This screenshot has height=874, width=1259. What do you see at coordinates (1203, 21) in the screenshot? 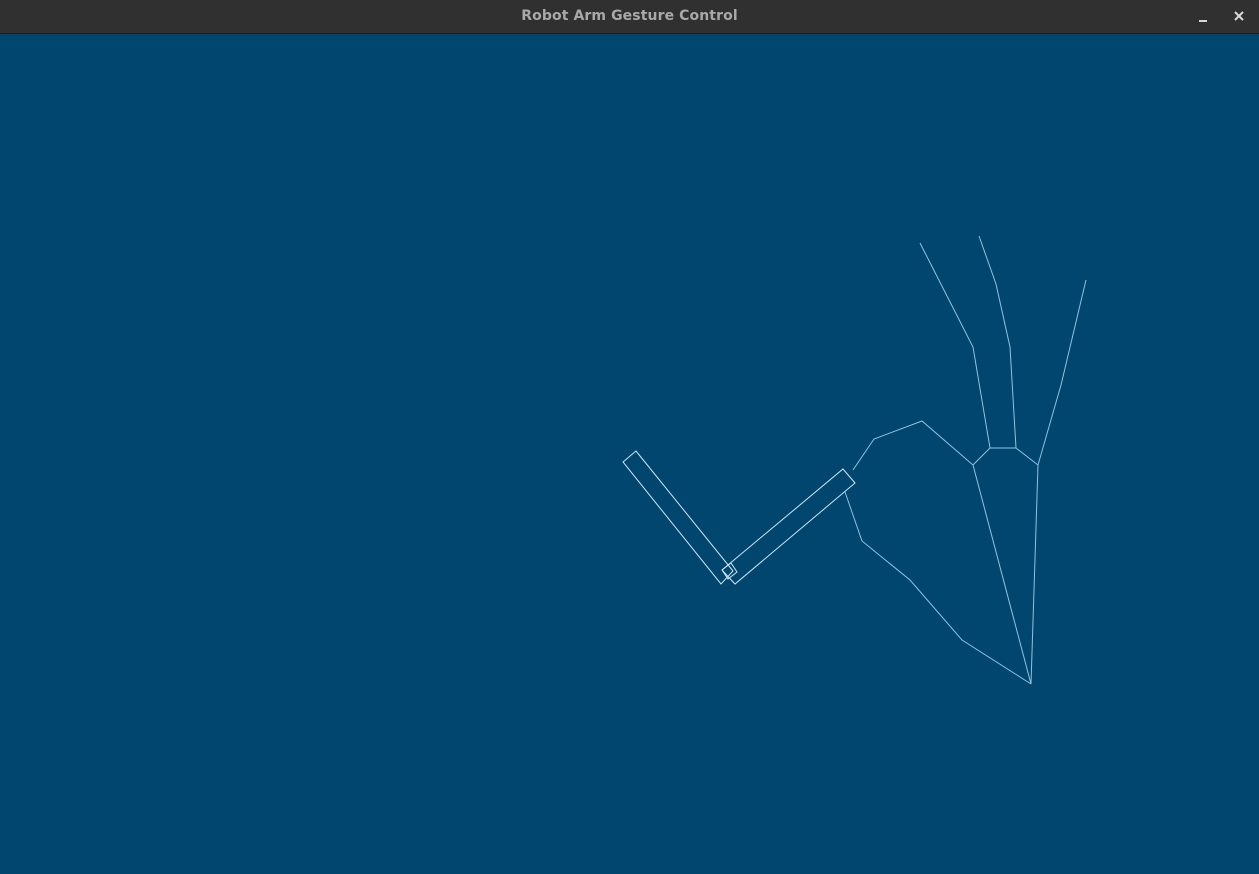
I see `minimize-icon` at bounding box center [1203, 21].